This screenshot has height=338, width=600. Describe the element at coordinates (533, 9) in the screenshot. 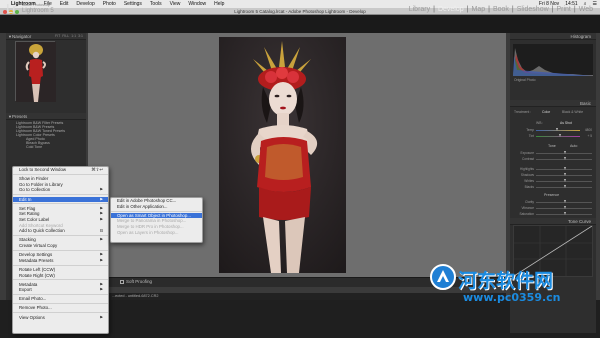

I see `module-slideshow: Slideshow` at that location.